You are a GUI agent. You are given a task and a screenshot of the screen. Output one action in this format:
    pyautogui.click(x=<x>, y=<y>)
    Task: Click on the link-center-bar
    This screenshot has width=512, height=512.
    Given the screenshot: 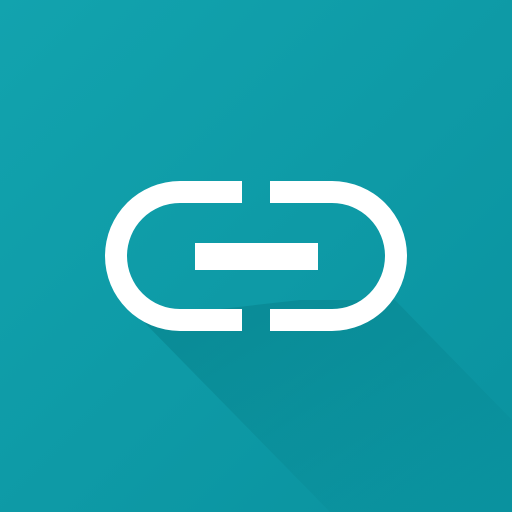 What is the action you would take?
    pyautogui.click(x=256, y=256)
    